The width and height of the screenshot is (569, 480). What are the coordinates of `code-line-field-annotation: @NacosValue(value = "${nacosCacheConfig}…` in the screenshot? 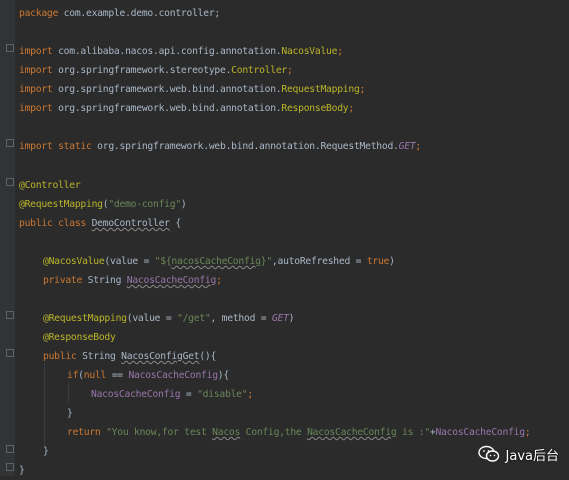 It's located at (219, 261).